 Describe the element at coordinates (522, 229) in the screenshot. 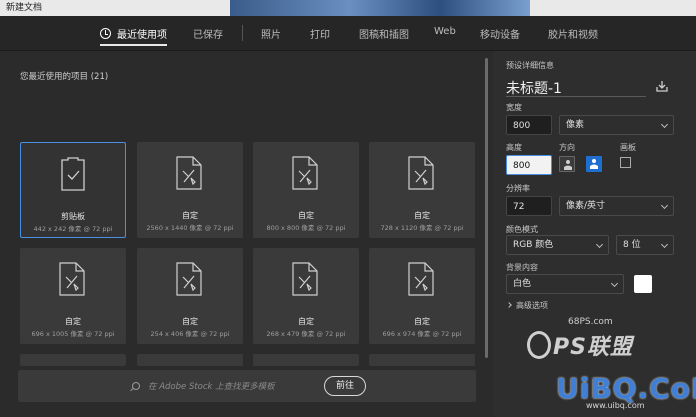

I see `color-mode-label: 颜色模式` at that location.